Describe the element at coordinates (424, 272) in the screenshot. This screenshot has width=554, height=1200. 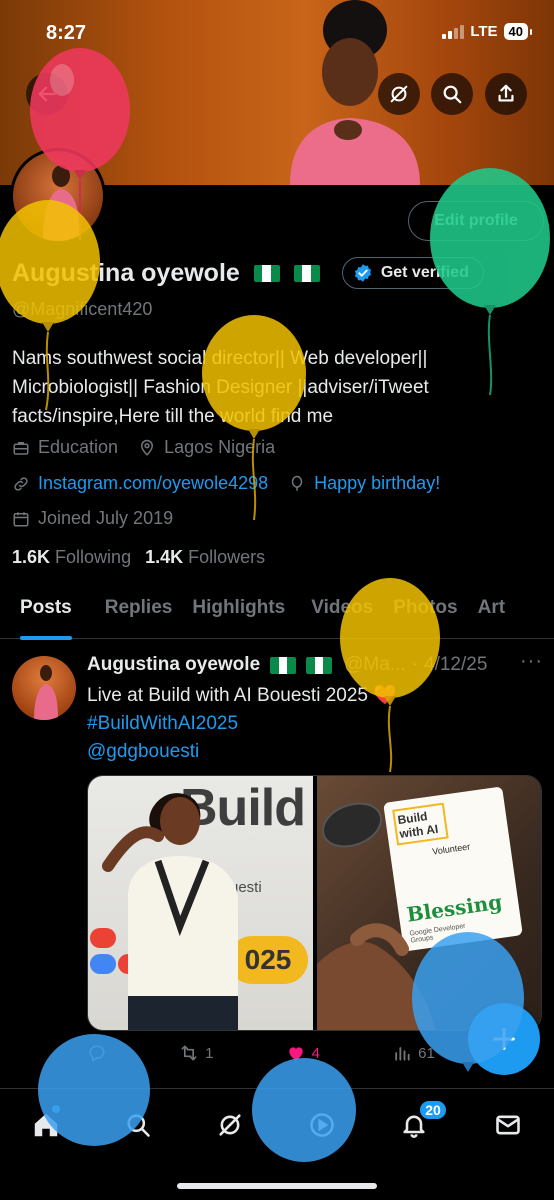
I see `get-verified-label: Get verified` at that location.